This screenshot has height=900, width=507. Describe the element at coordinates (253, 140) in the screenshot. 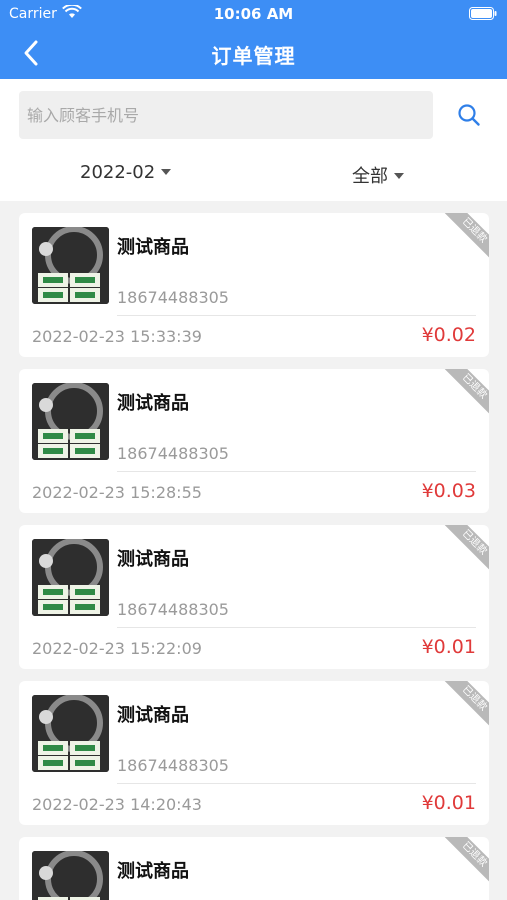

I see `search-filter-panel: 2022-02 全部` at that location.